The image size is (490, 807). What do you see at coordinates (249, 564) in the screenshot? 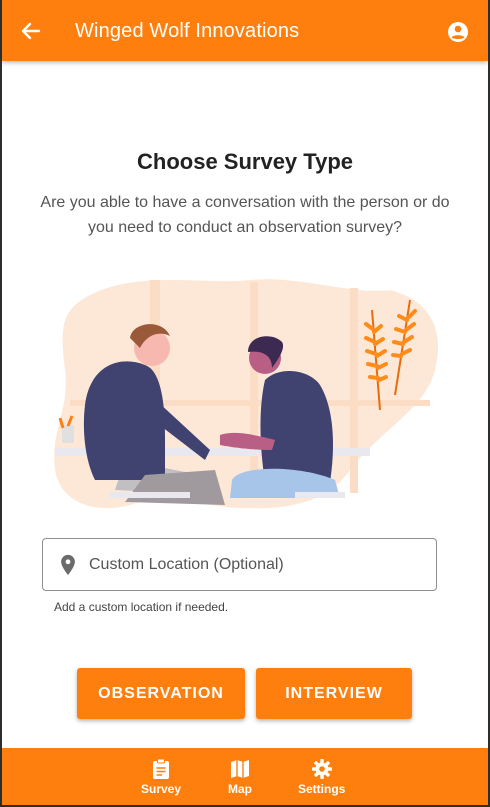
I see `custom-location-input` at bounding box center [249, 564].